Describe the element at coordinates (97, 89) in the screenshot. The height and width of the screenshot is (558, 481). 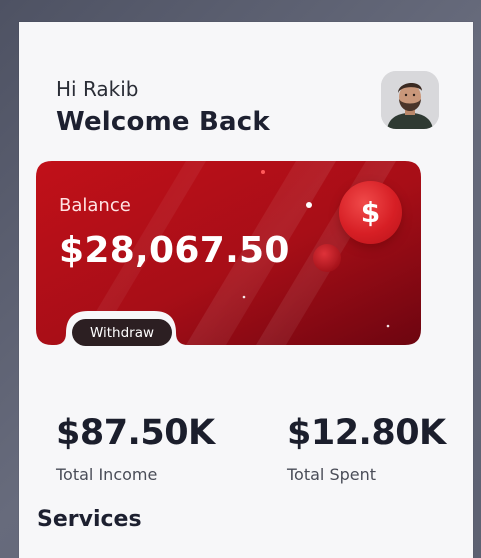
I see `greeting-text: Hi Rakib` at that location.